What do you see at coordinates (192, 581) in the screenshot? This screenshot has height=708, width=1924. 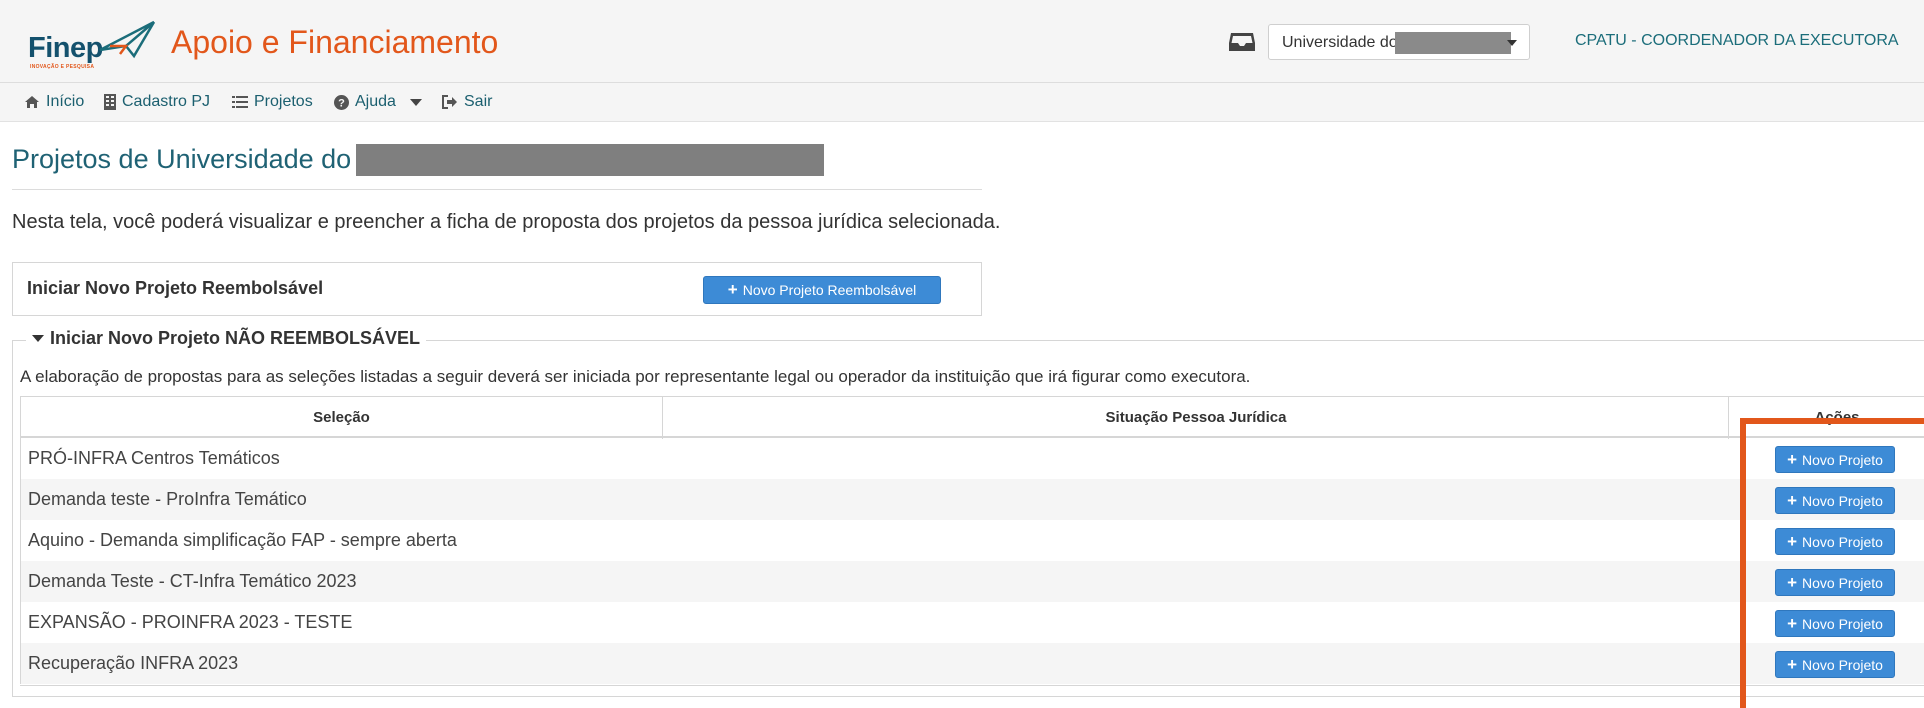 I see `selecao-cell: Demanda Teste - CT-Infra Temático 2023` at bounding box center [192, 581].